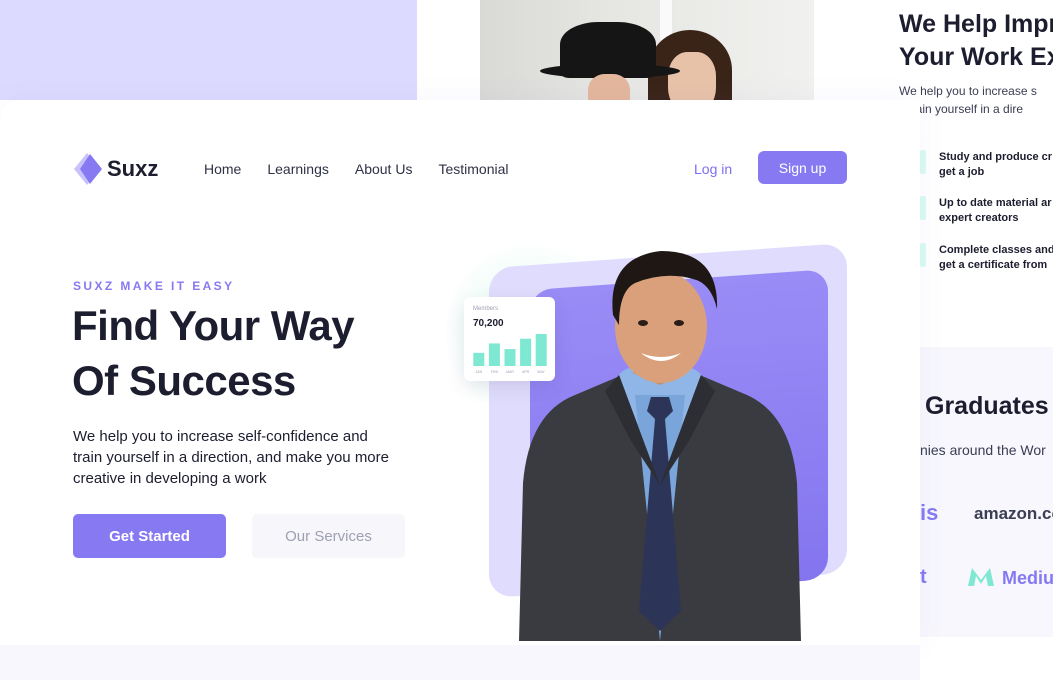  I want to click on nav-item-learnings: Learnings, so click(298, 169).